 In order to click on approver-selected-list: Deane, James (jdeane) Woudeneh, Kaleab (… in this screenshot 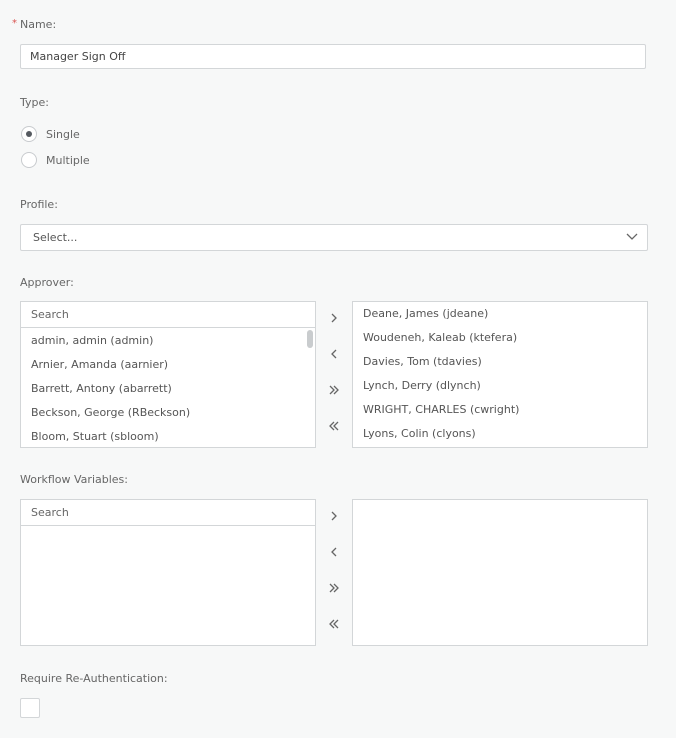, I will do `click(500, 374)`.